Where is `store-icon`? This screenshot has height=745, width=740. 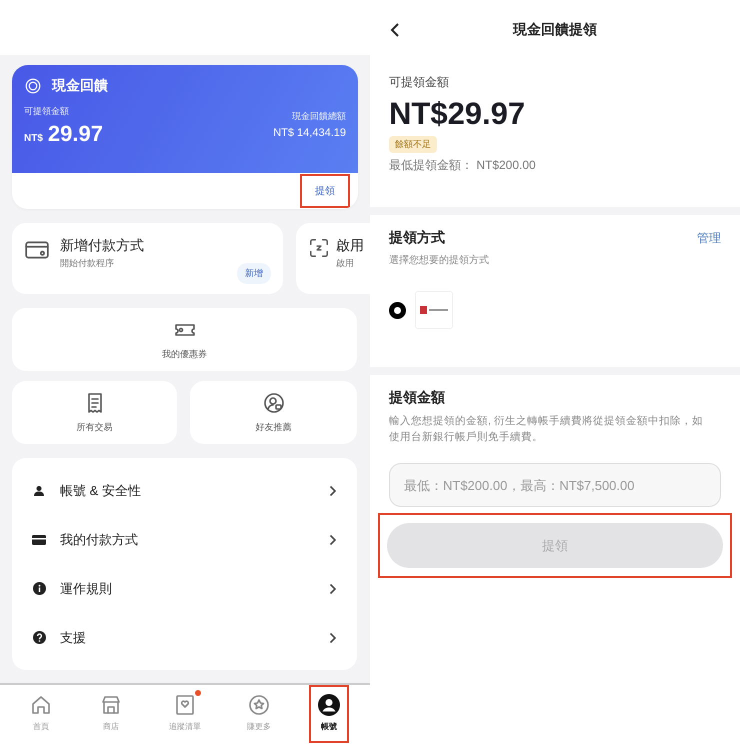
store-icon is located at coordinates (111, 705).